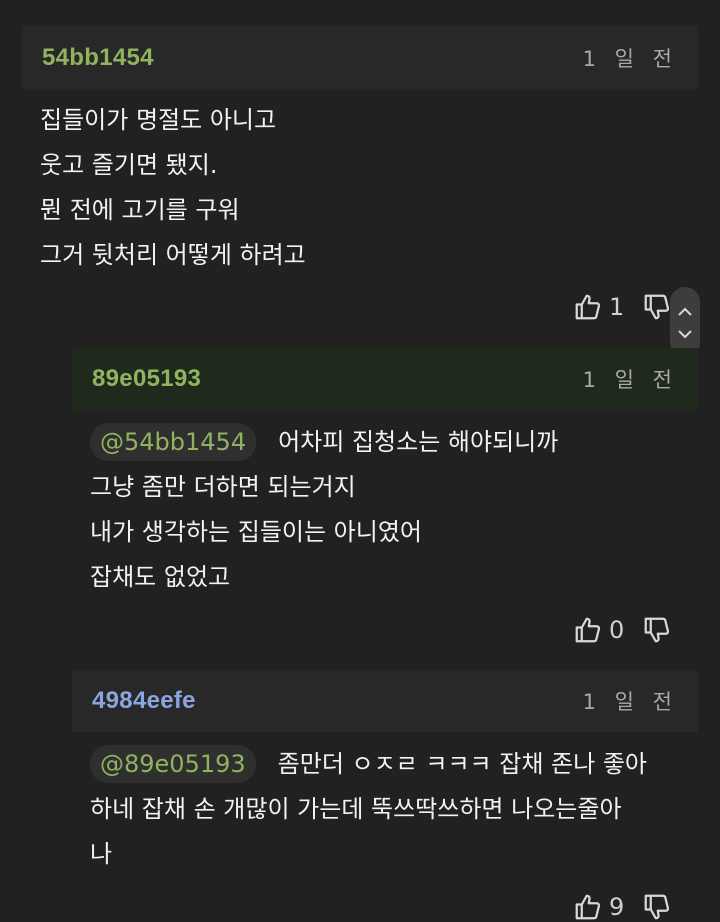 The height and width of the screenshot is (922, 720). Describe the element at coordinates (617, 907) in the screenshot. I see `like-count: 9` at that location.